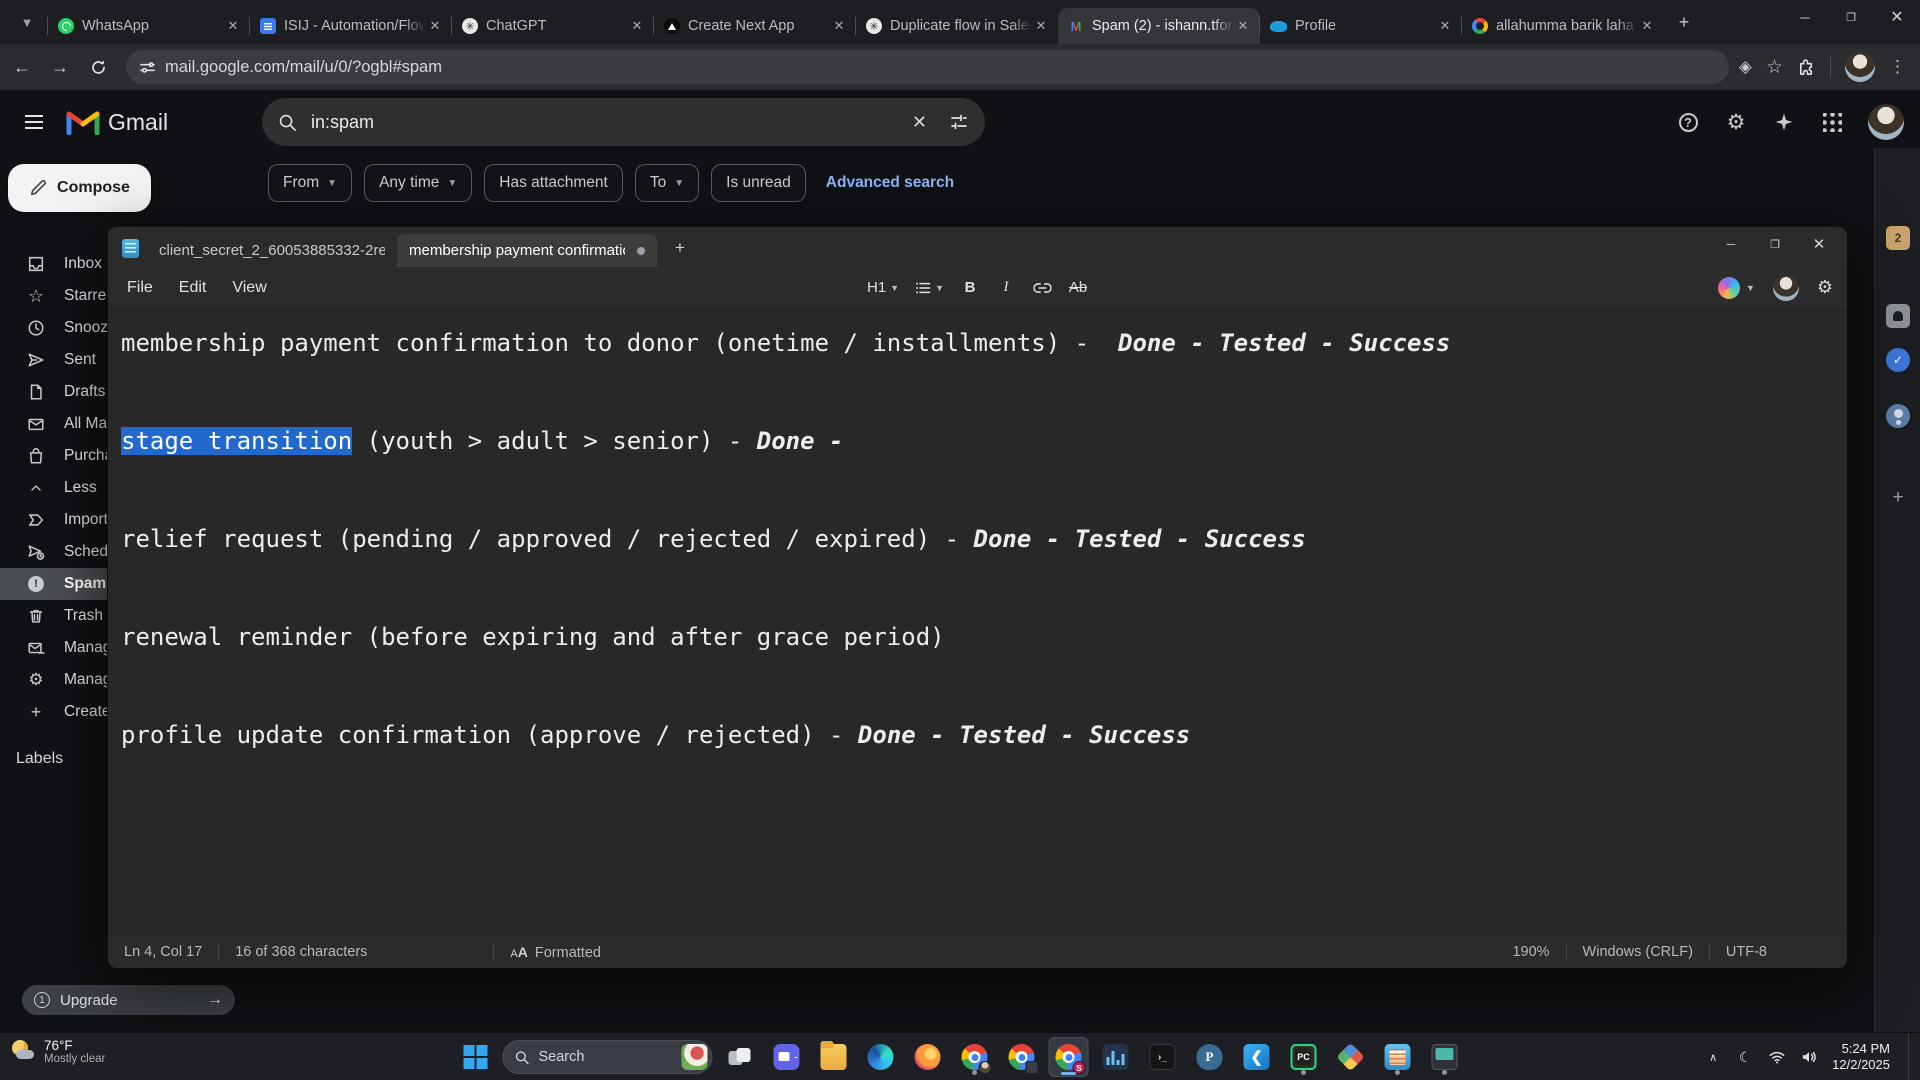 The image size is (1920, 1080). I want to click on settings-gear-icon: ⚙, so click(1736, 122).